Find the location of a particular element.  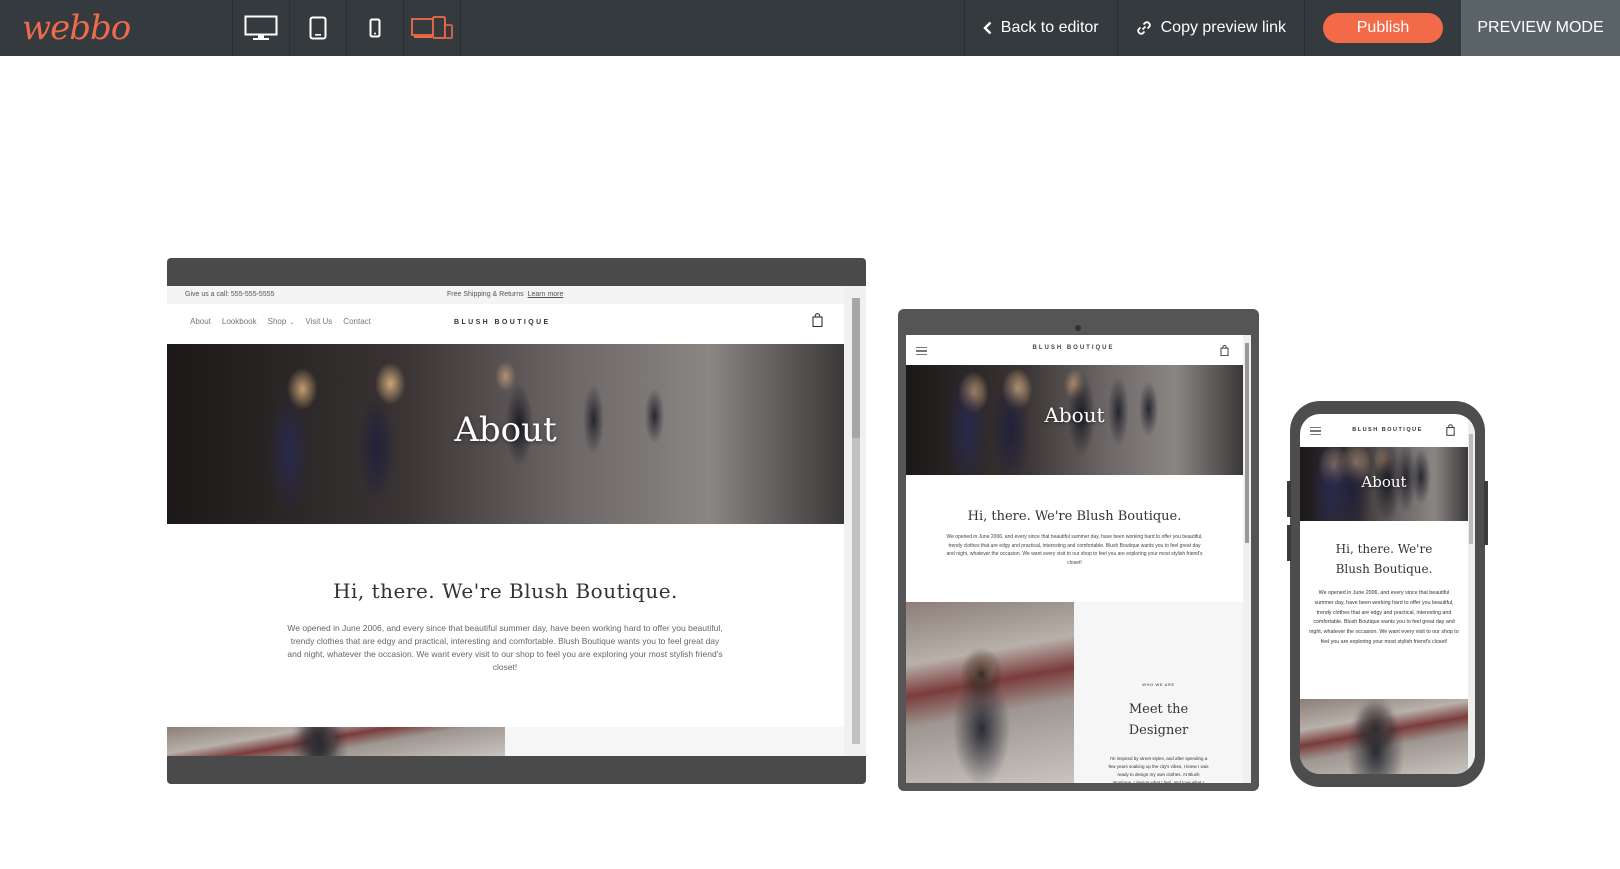

webbo-logo: webbo is located at coordinates (116, 28).